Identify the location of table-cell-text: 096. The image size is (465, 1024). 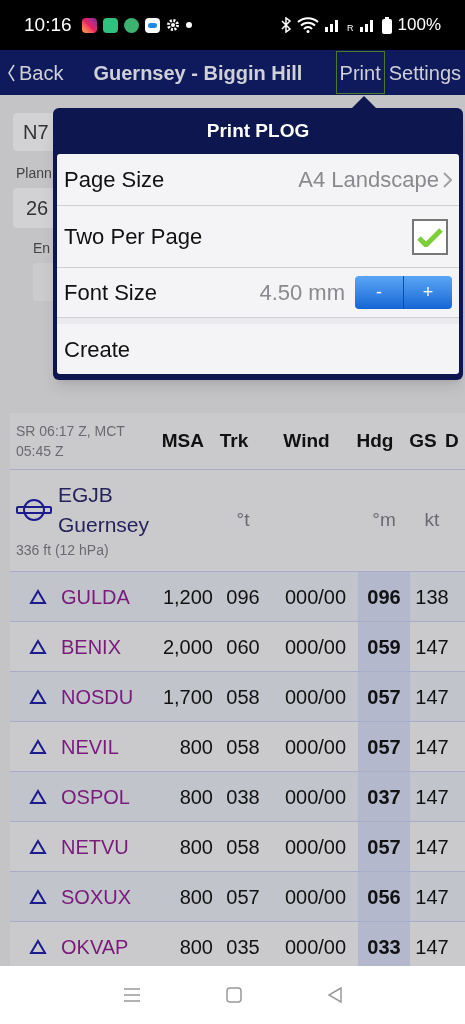
(243, 597).